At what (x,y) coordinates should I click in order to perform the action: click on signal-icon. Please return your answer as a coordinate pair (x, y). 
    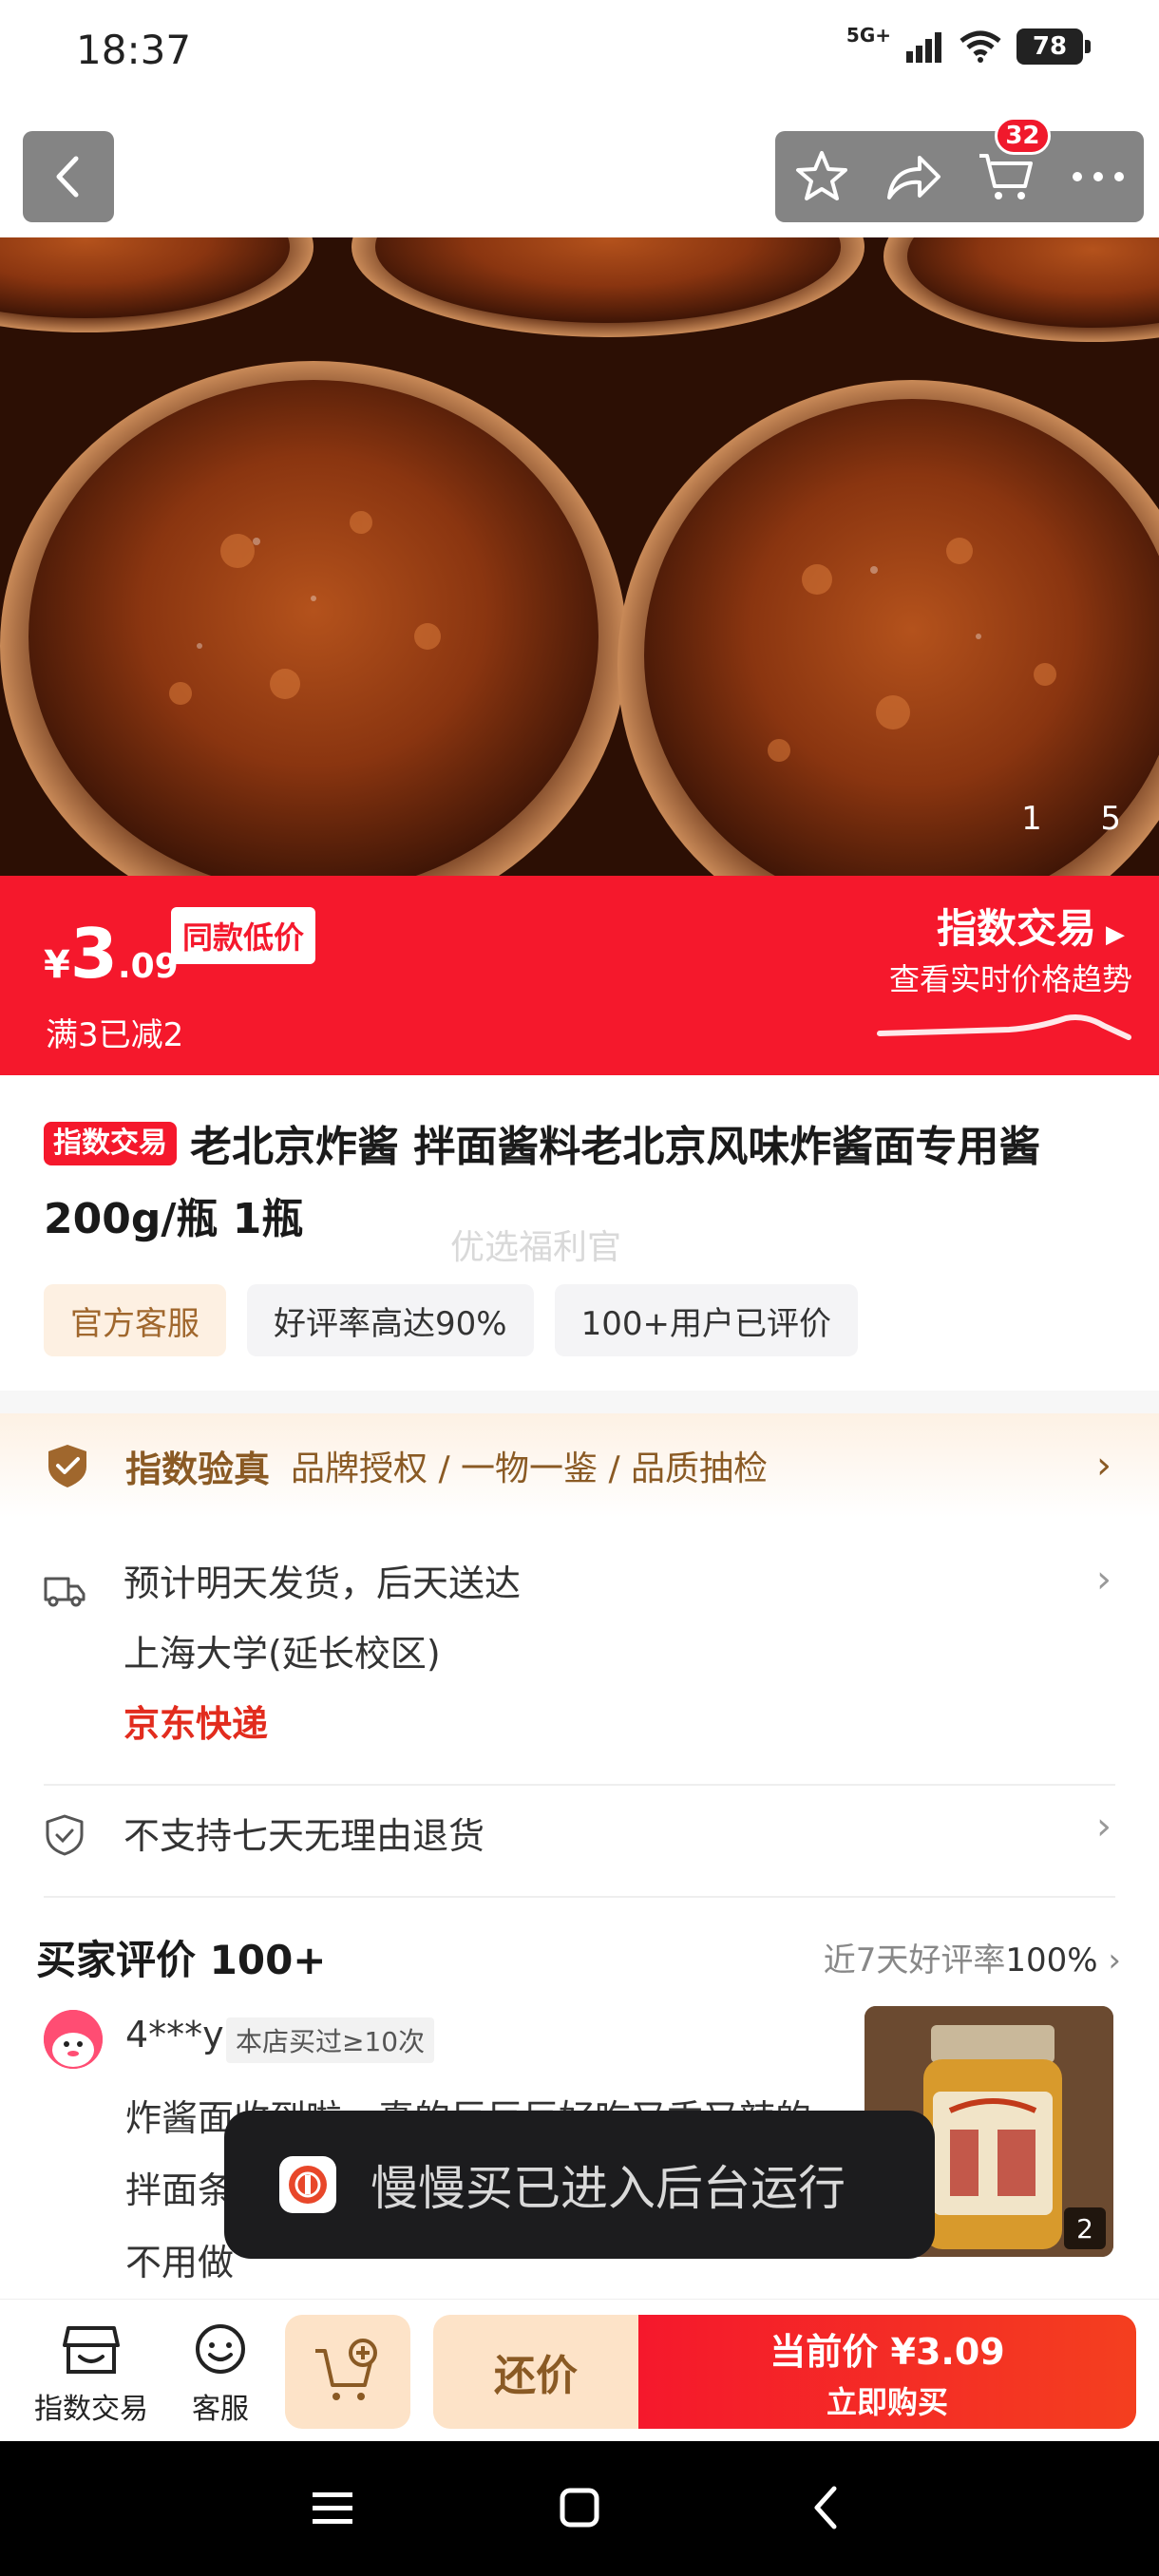
    Looking at the image, I should click on (923, 47).